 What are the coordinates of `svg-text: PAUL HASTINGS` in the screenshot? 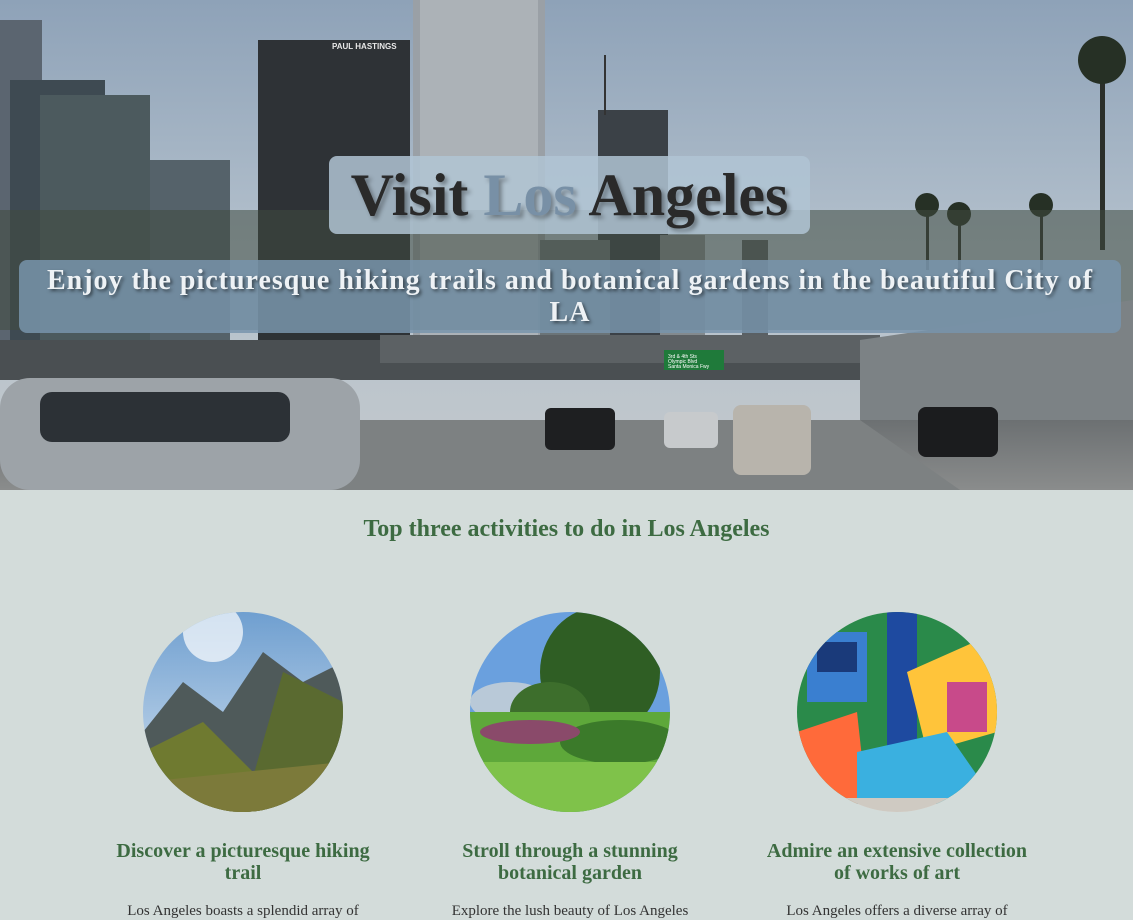 It's located at (364, 46).